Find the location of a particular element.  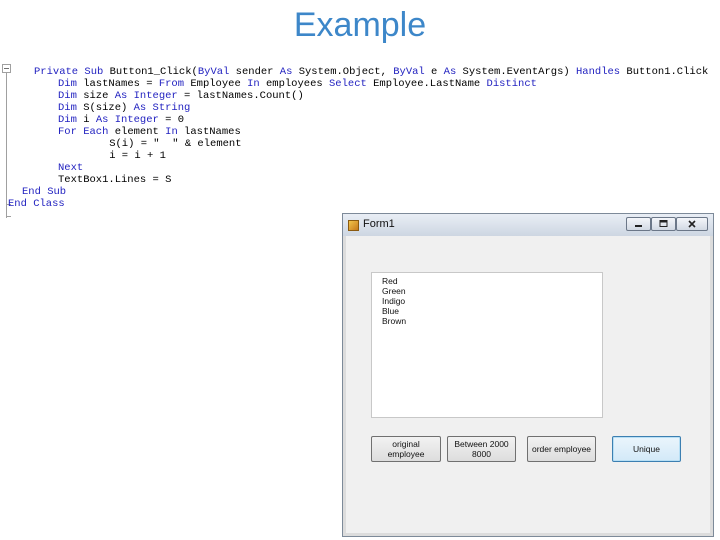

code-keyword: From is located at coordinates (171, 84).